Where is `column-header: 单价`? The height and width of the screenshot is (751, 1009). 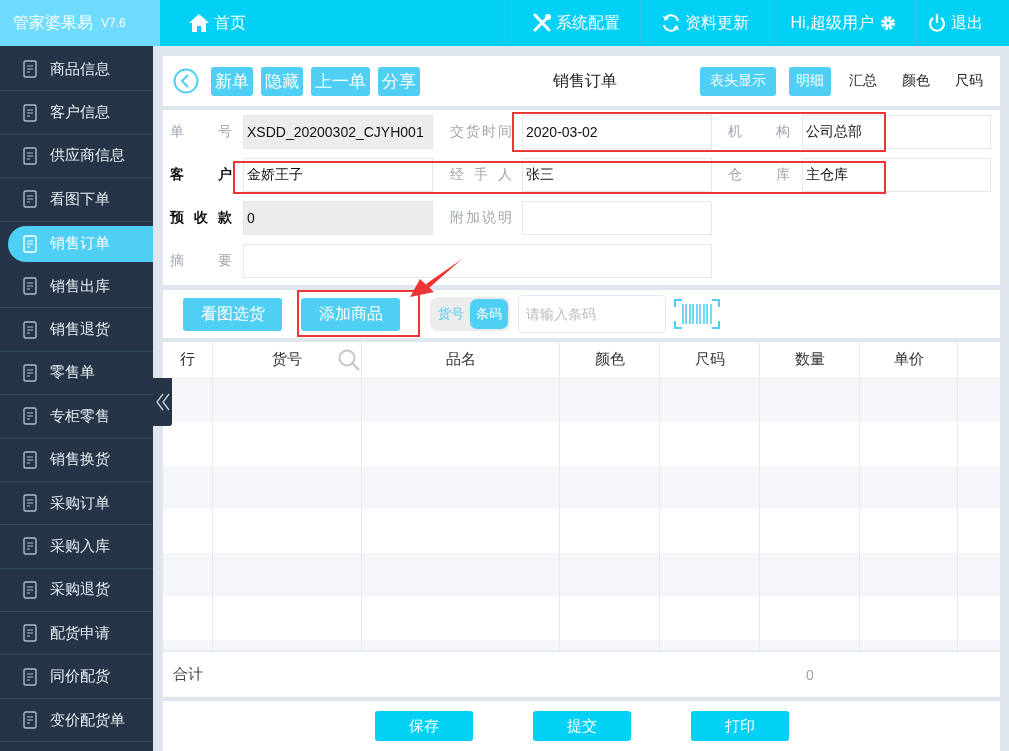 column-header: 单价 is located at coordinates (909, 360).